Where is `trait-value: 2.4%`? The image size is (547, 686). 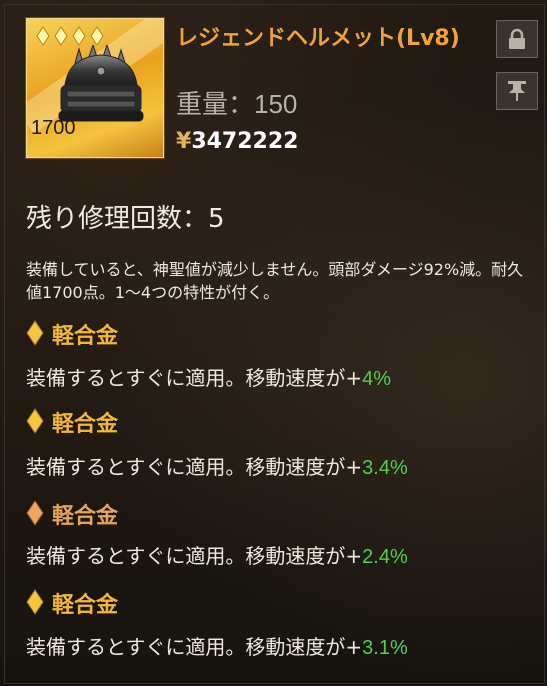
trait-value: 2.4% is located at coordinates (385, 557).